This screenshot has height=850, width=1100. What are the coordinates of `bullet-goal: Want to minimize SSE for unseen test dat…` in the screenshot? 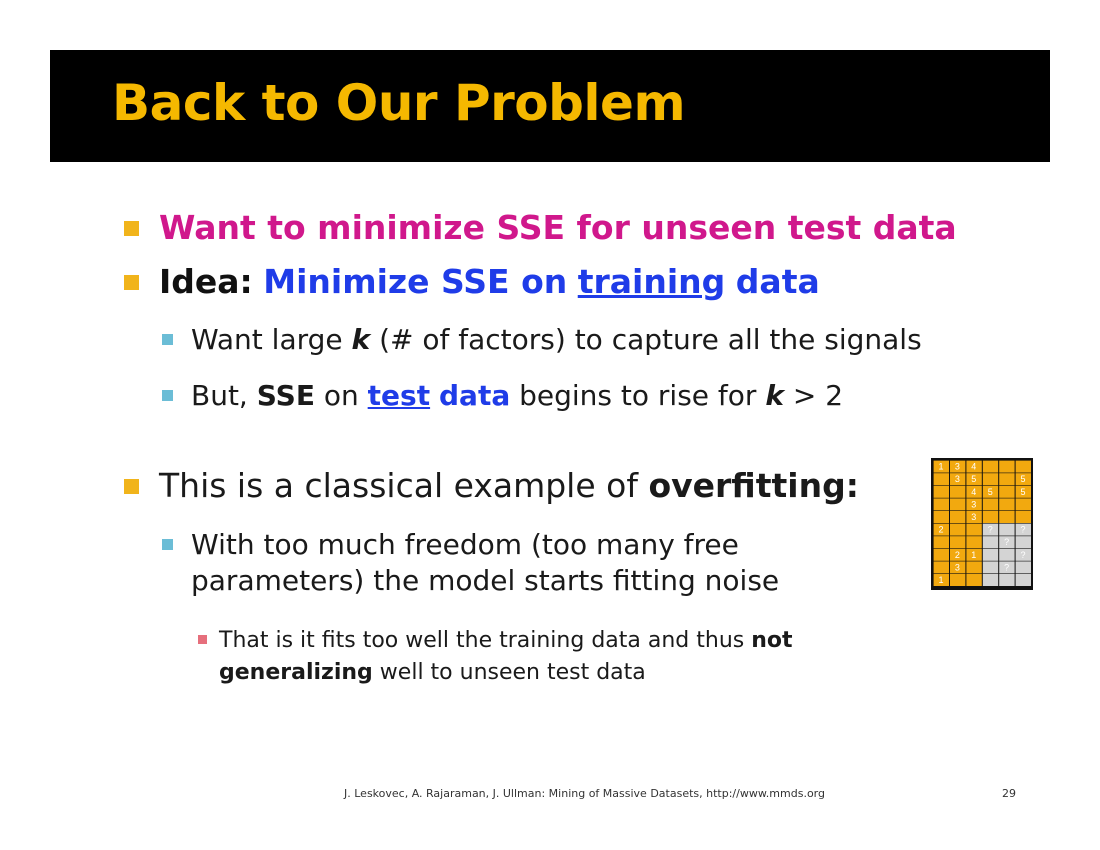 It's located at (540, 228).